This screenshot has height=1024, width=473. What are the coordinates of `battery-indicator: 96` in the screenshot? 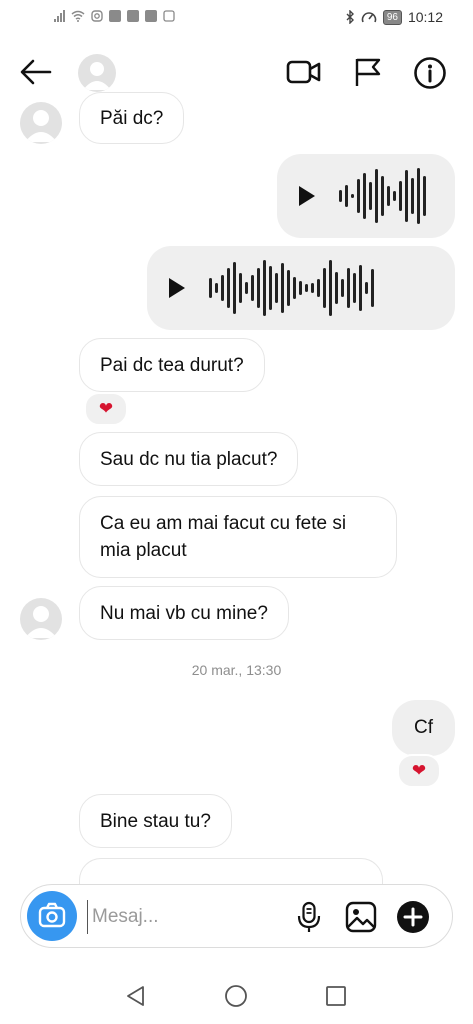 It's located at (392, 17).